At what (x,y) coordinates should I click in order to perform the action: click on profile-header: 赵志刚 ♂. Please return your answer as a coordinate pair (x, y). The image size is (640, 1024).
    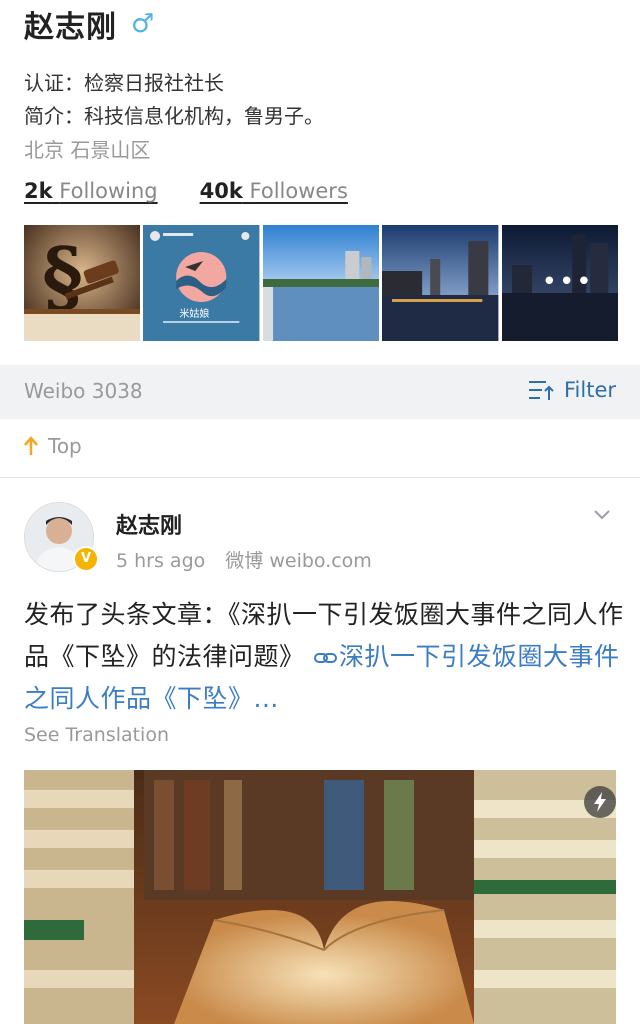
    Looking at the image, I should click on (89, 24).